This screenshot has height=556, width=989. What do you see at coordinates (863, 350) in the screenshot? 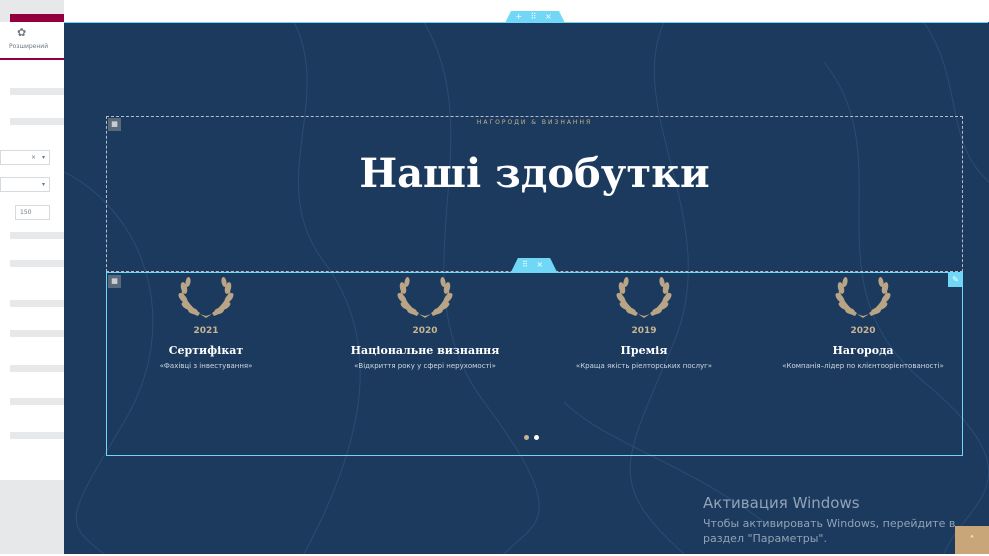
I see `award-title: Нагорода` at bounding box center [863, 350].